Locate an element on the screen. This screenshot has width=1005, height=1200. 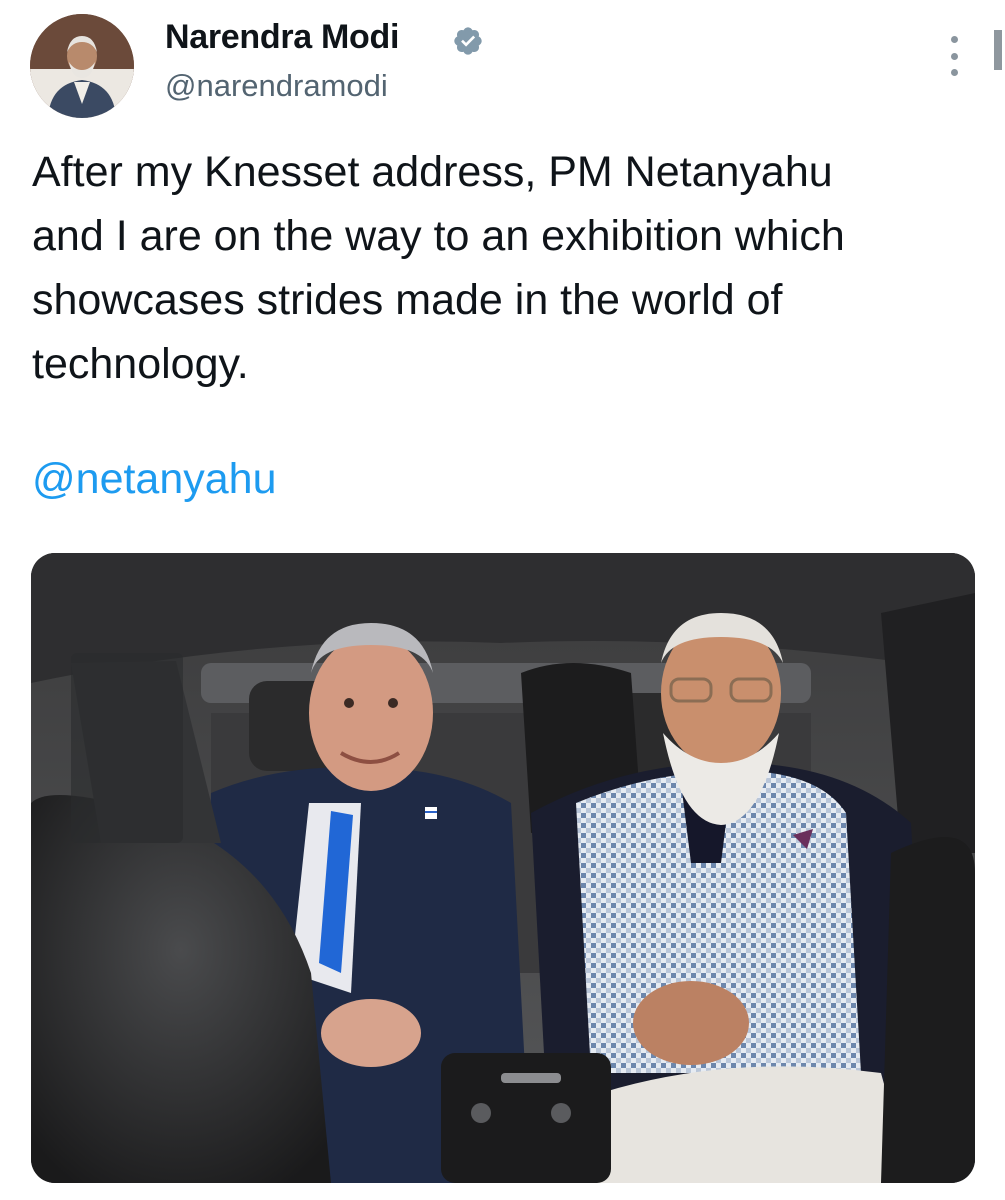
author-display-name: Narendra Modi is located at coordinates (282, 37).